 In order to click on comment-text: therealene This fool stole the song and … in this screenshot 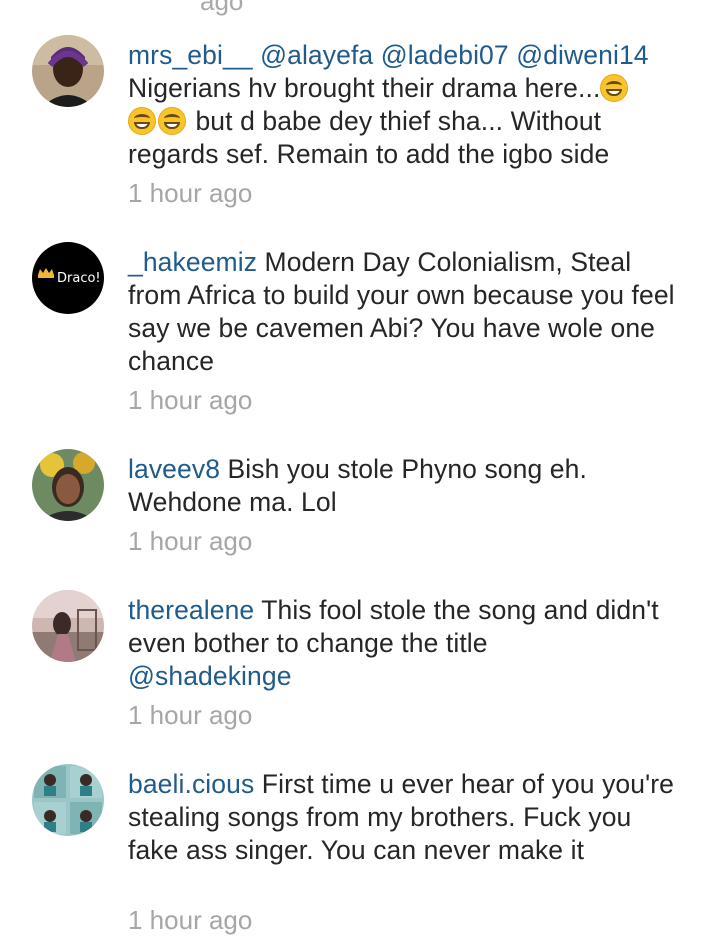, I will do `click(408, 643)`.